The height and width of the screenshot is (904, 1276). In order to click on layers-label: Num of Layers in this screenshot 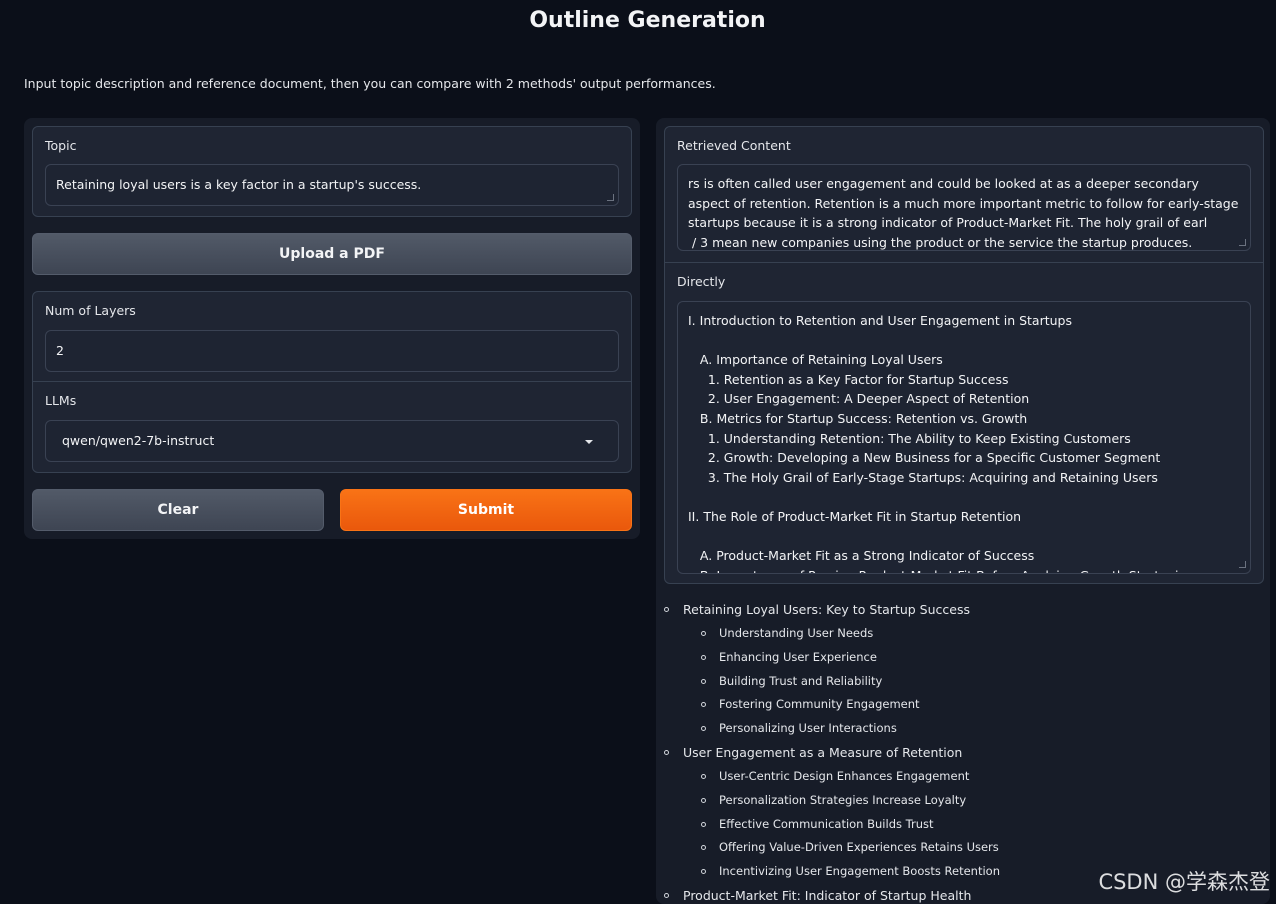, I will do `click(90, 310)`.